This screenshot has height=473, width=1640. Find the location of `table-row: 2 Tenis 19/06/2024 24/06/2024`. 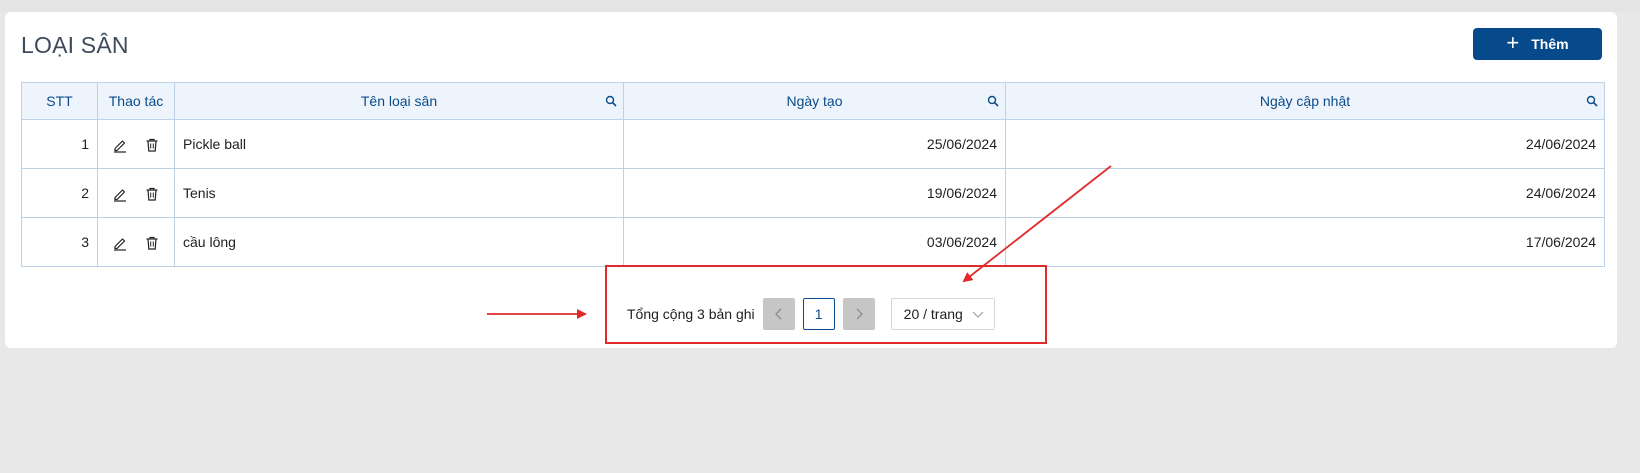

table-row: 2 Tenis 19/06/2024 24/06/2024 is located at coordinates (813, 193).